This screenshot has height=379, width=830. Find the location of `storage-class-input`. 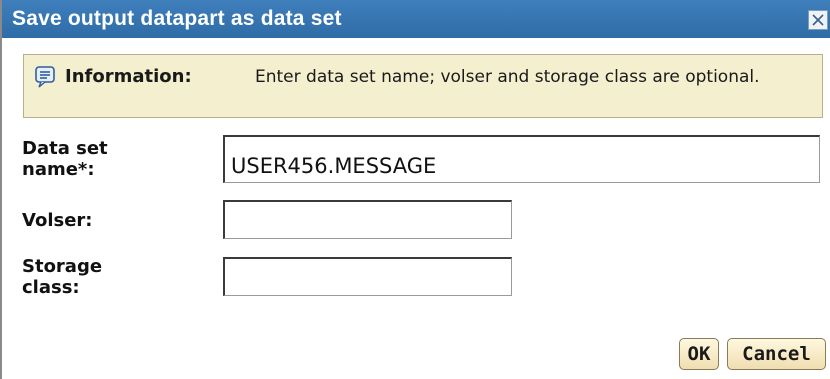

storage-class-input is located at coordinates (367, 276).